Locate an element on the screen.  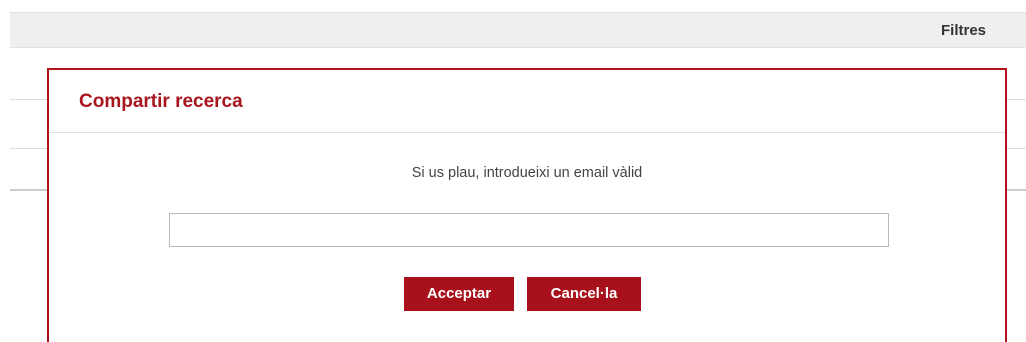
email-input is located at coordinates (529, 230).